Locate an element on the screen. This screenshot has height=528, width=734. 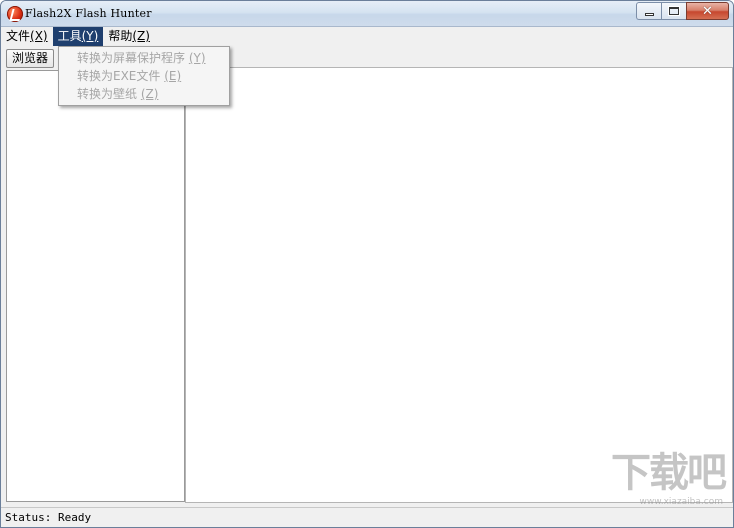
menu-tools-accel: (Y) is located at coordinates (90, 36).